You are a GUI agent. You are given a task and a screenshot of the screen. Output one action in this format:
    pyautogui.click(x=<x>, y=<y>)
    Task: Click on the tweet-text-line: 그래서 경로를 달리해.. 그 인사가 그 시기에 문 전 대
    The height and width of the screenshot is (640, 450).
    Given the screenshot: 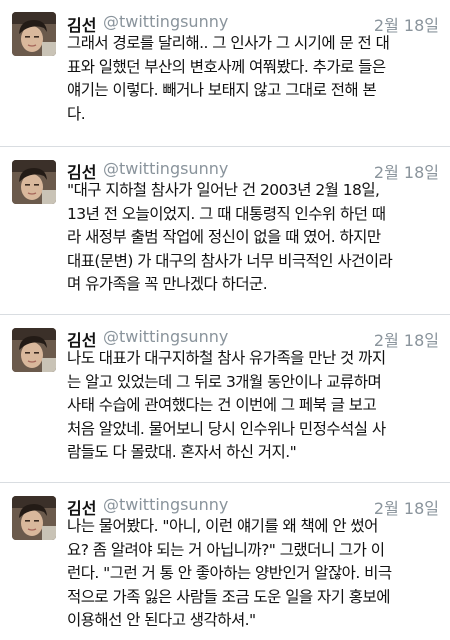 What is the action you would take?
    pyautogui.click(x=228, y=43)
    